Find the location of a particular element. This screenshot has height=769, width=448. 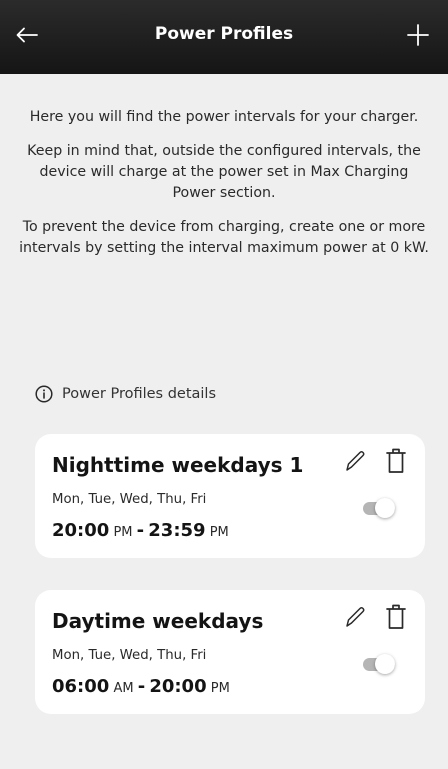

page-title: Power Profiles is located at coordinates (224, 34).